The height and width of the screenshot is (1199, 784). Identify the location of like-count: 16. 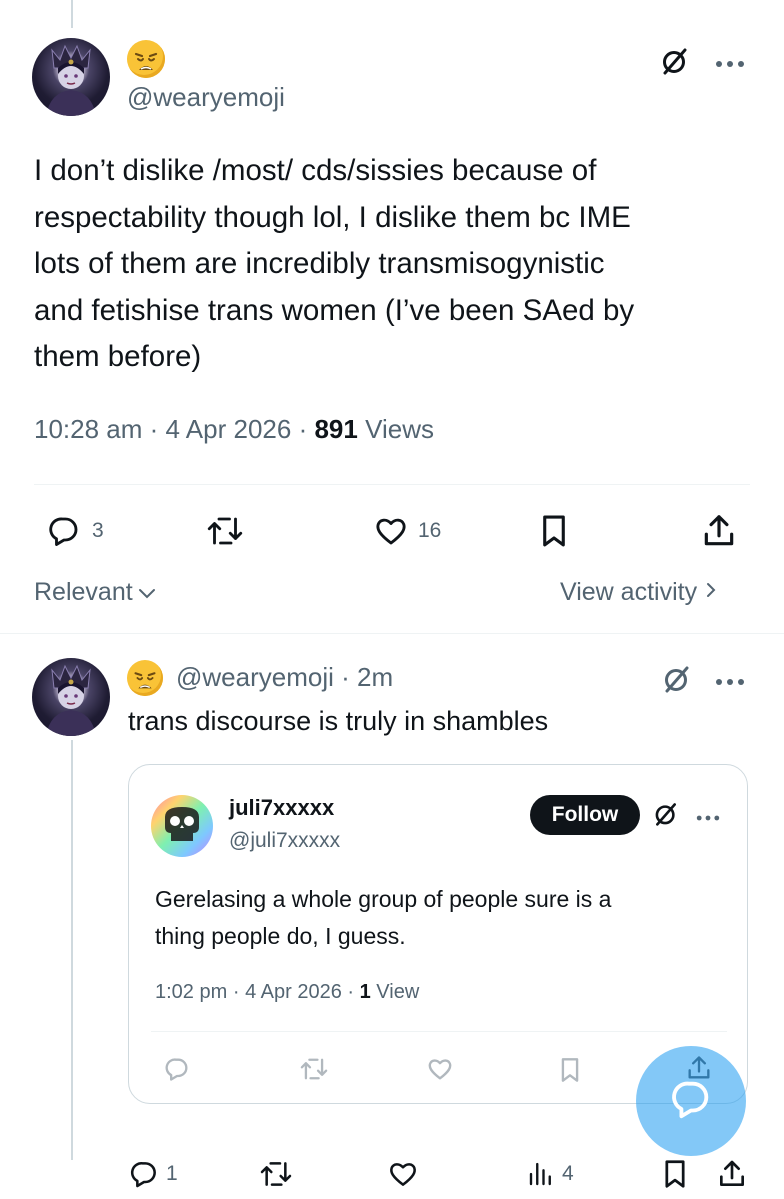
(430, 530).